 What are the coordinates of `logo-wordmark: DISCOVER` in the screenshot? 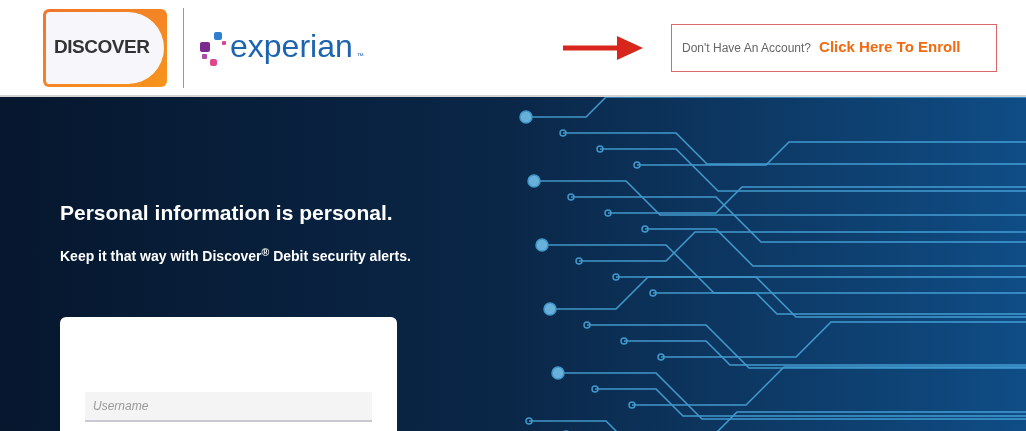 It's located at (102, 47).